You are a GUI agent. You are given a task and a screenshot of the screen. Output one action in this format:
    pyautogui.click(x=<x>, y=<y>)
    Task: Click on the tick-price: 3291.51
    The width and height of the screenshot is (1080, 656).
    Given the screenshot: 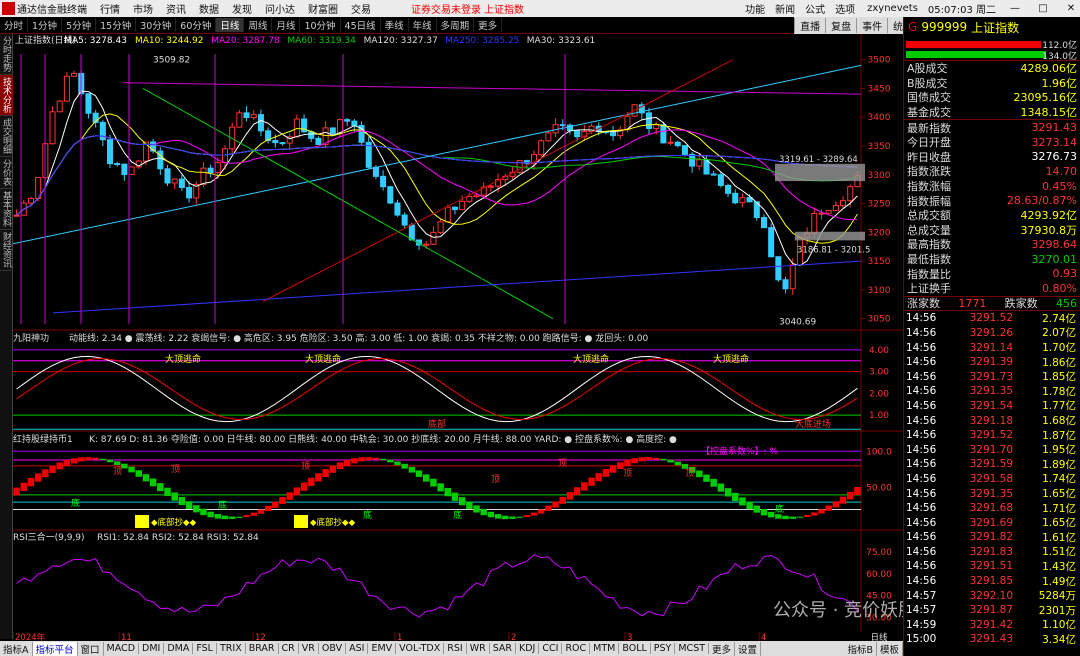 What is the action you would take?
    pyautogui.click(x=991, y=566)
    